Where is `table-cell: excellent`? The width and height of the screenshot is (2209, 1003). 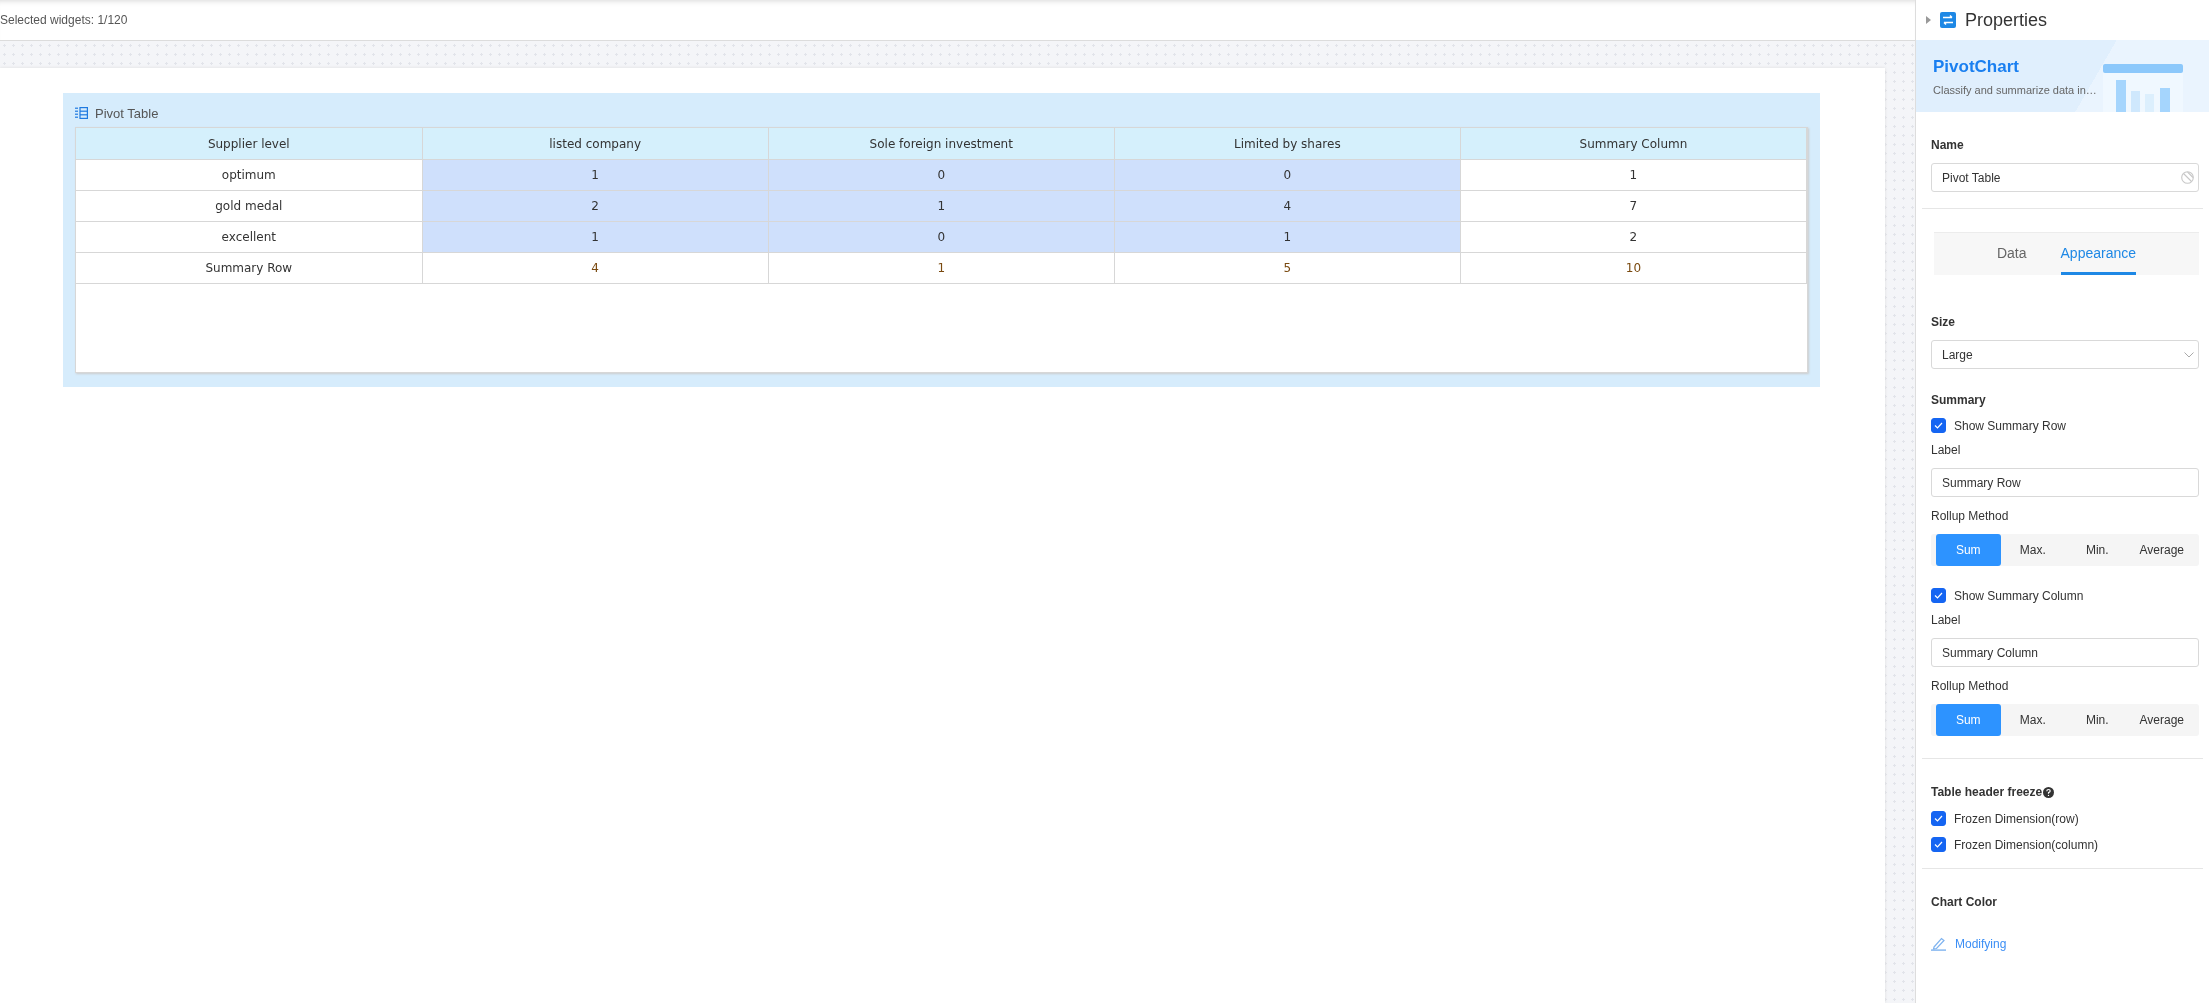 table-cell: excellent is located at coordinates (249, 237).